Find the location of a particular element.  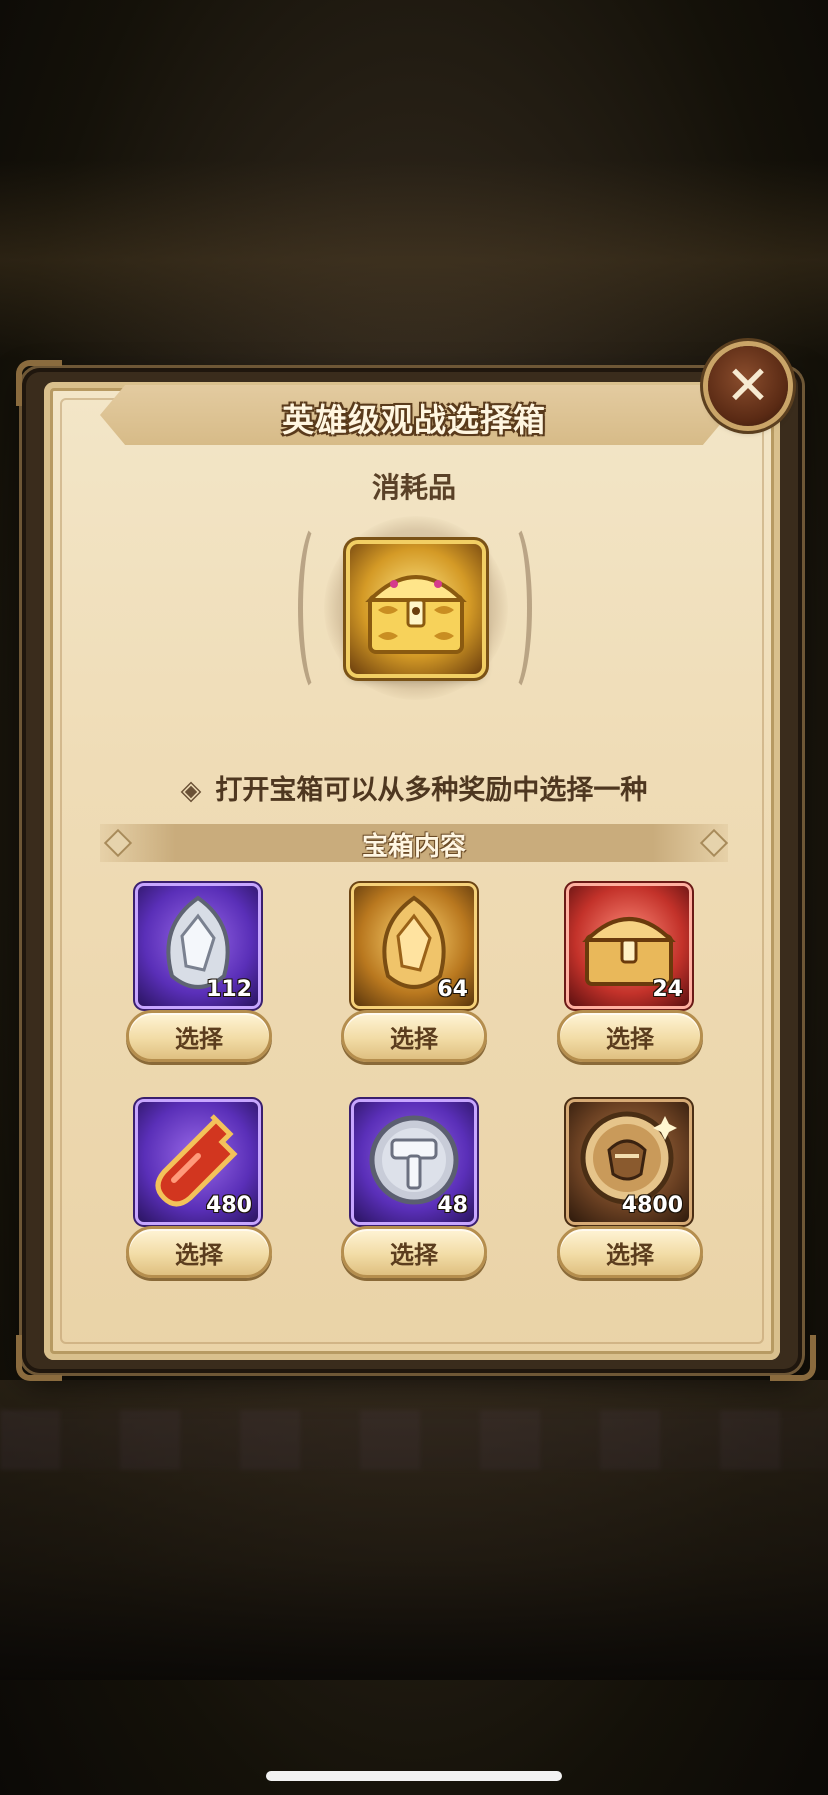

reward-quantity: 4800 is located at coordinates (652, 1205).